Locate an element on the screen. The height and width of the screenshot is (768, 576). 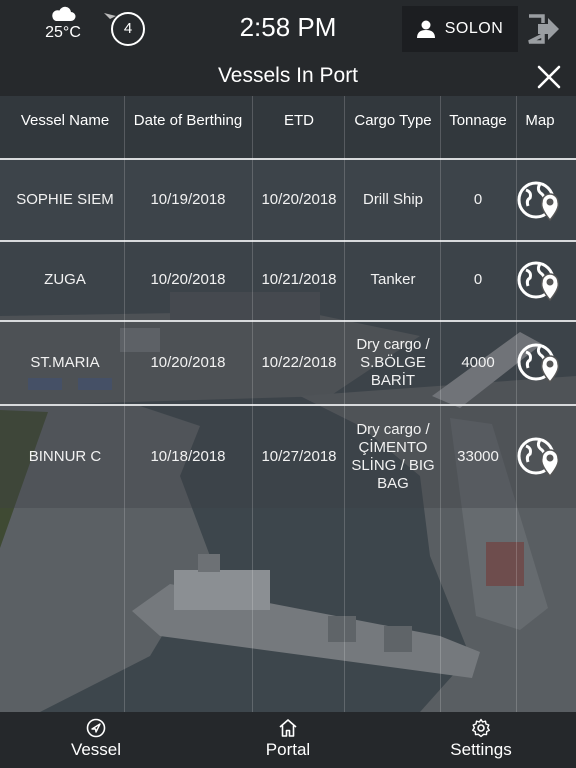
cargo-type: Drill Ship is located at coordinates (393, 200).